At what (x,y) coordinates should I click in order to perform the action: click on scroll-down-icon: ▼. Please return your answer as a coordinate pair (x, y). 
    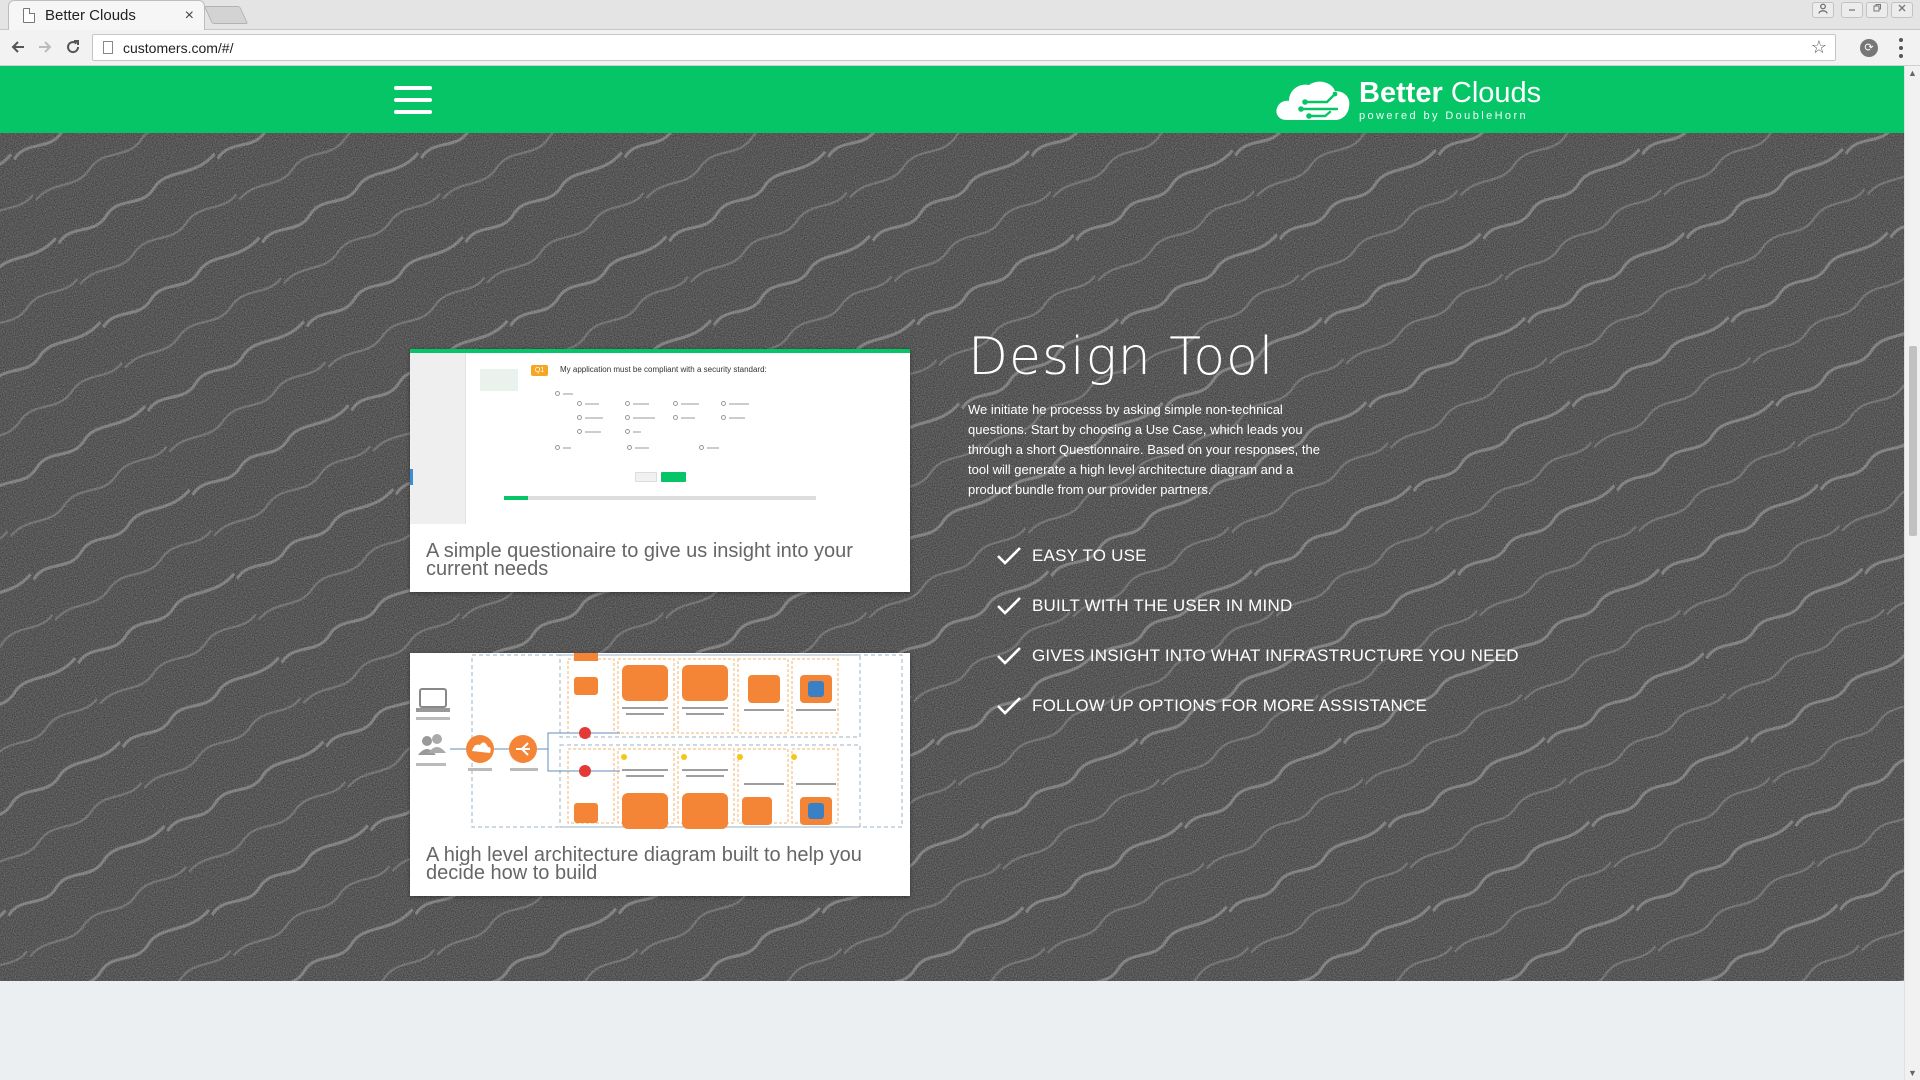
    Looking at the image, I should click on (1912, 1073).